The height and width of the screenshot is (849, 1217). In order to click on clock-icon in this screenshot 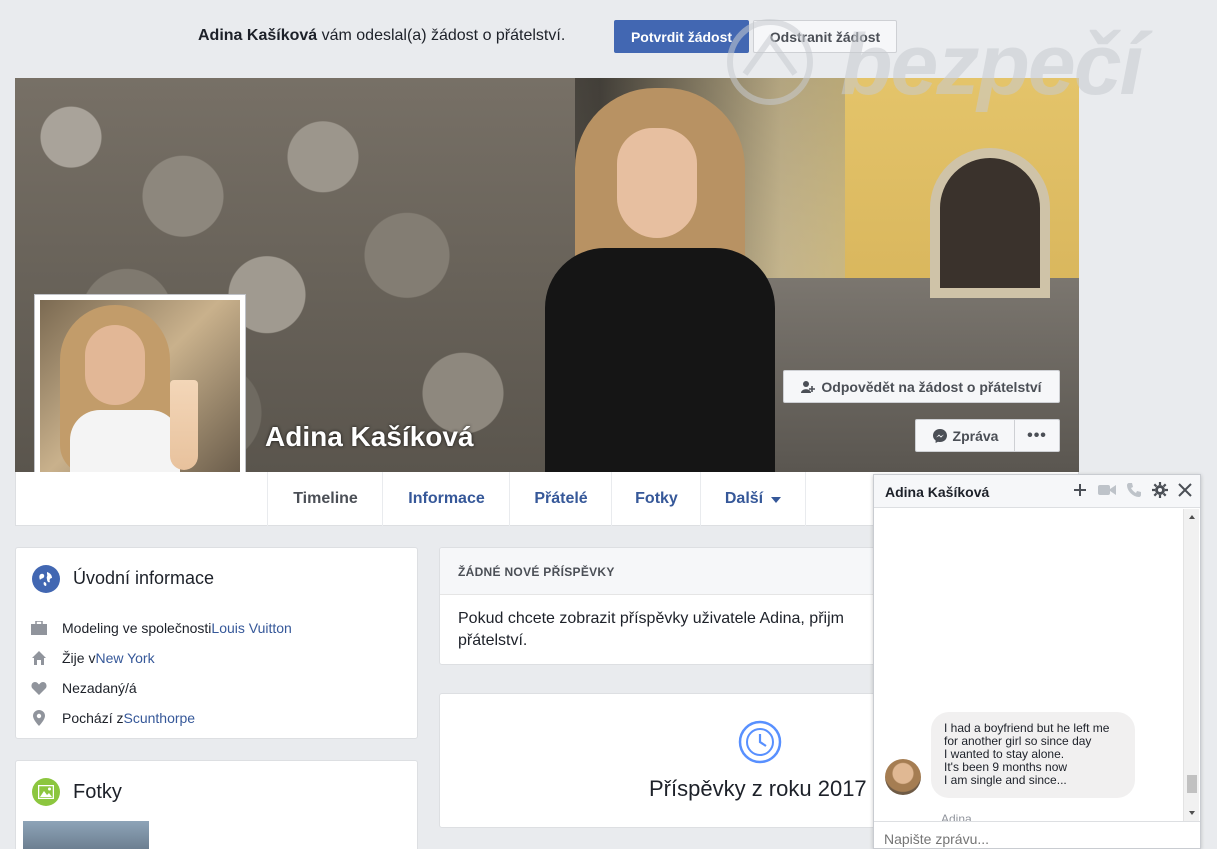, I will do `click(760, 744)`.